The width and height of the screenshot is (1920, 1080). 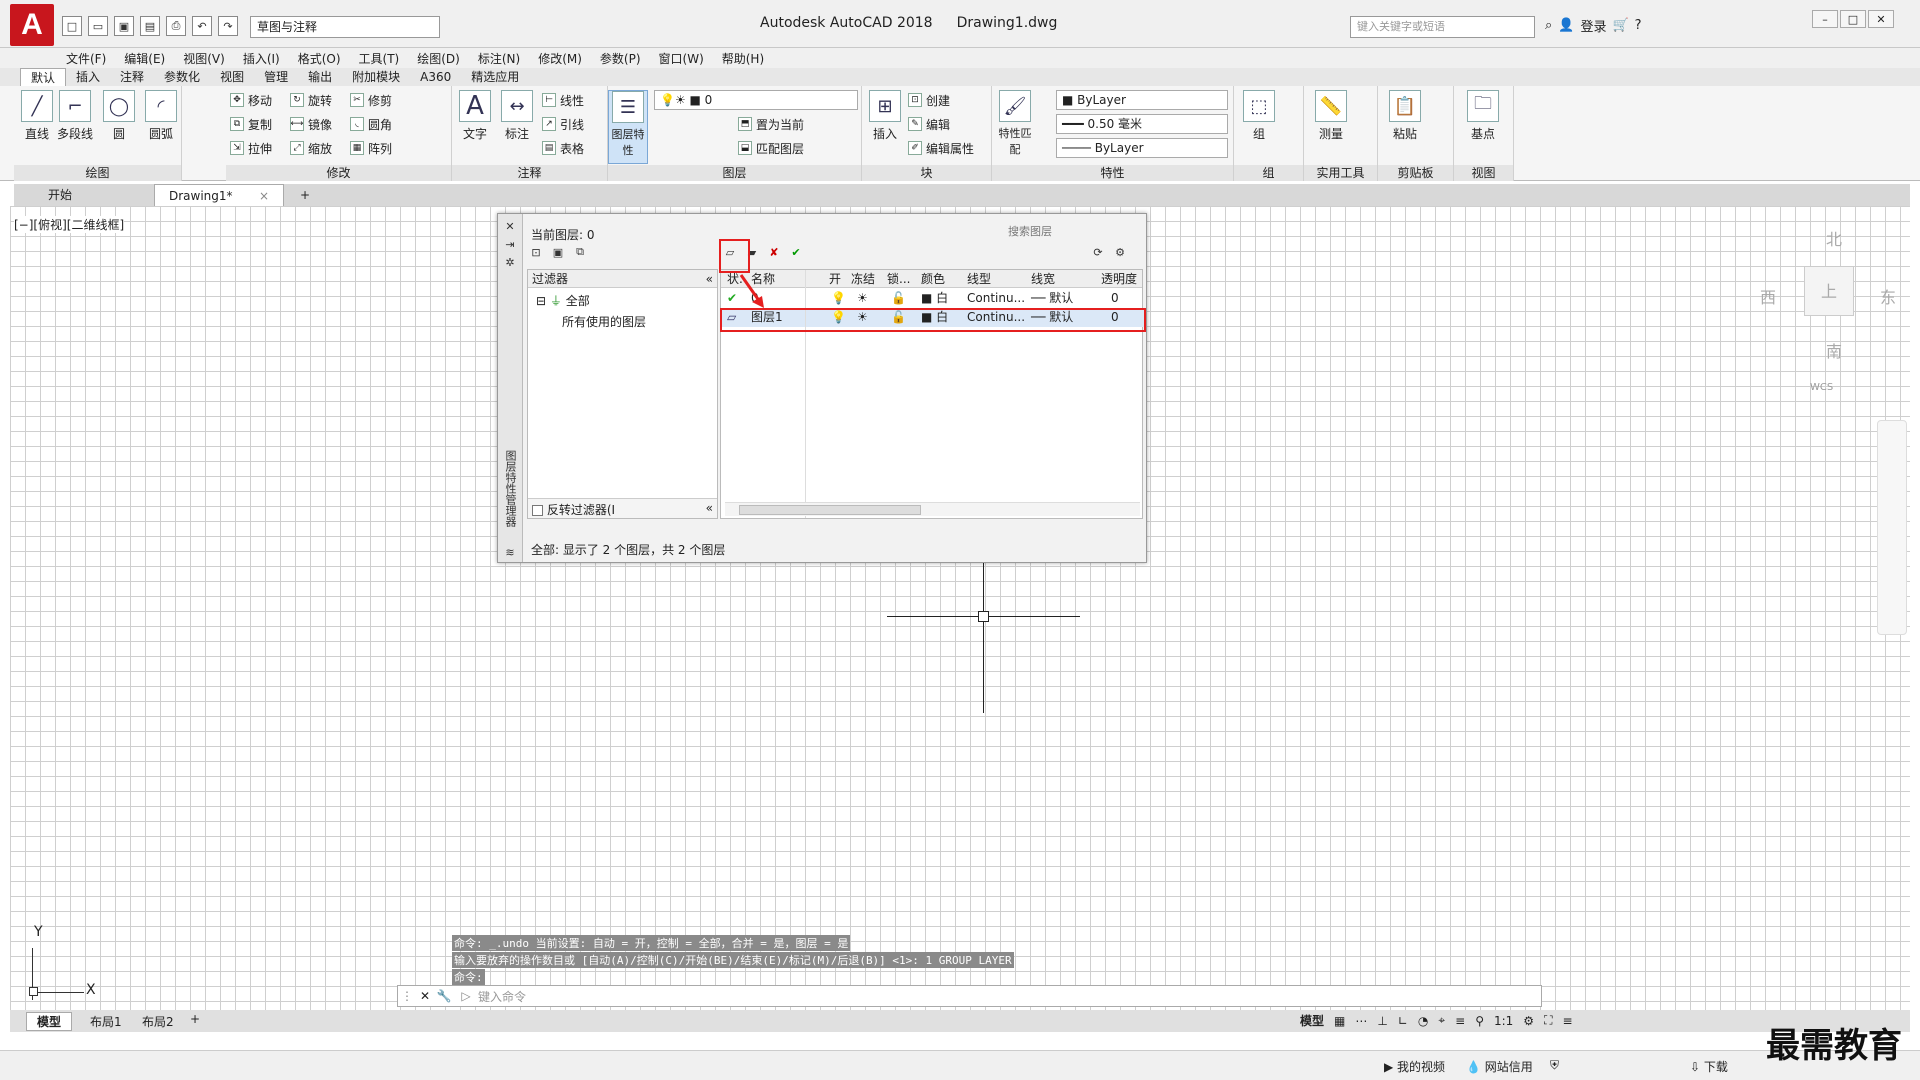 What do you see at coordinates (1259, 116) in the screenshot?
I see `group-button: ⬚ 组` at bounding box center [1259, 116].